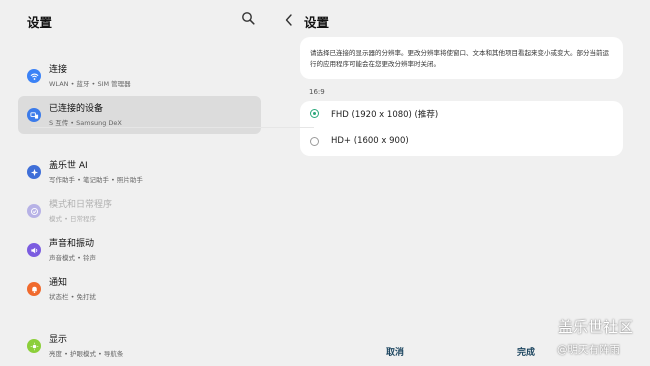  What do you see at coordinates (34, 115) in the screenshot?
I see `devices-icon` at bounding box center [34, 115].